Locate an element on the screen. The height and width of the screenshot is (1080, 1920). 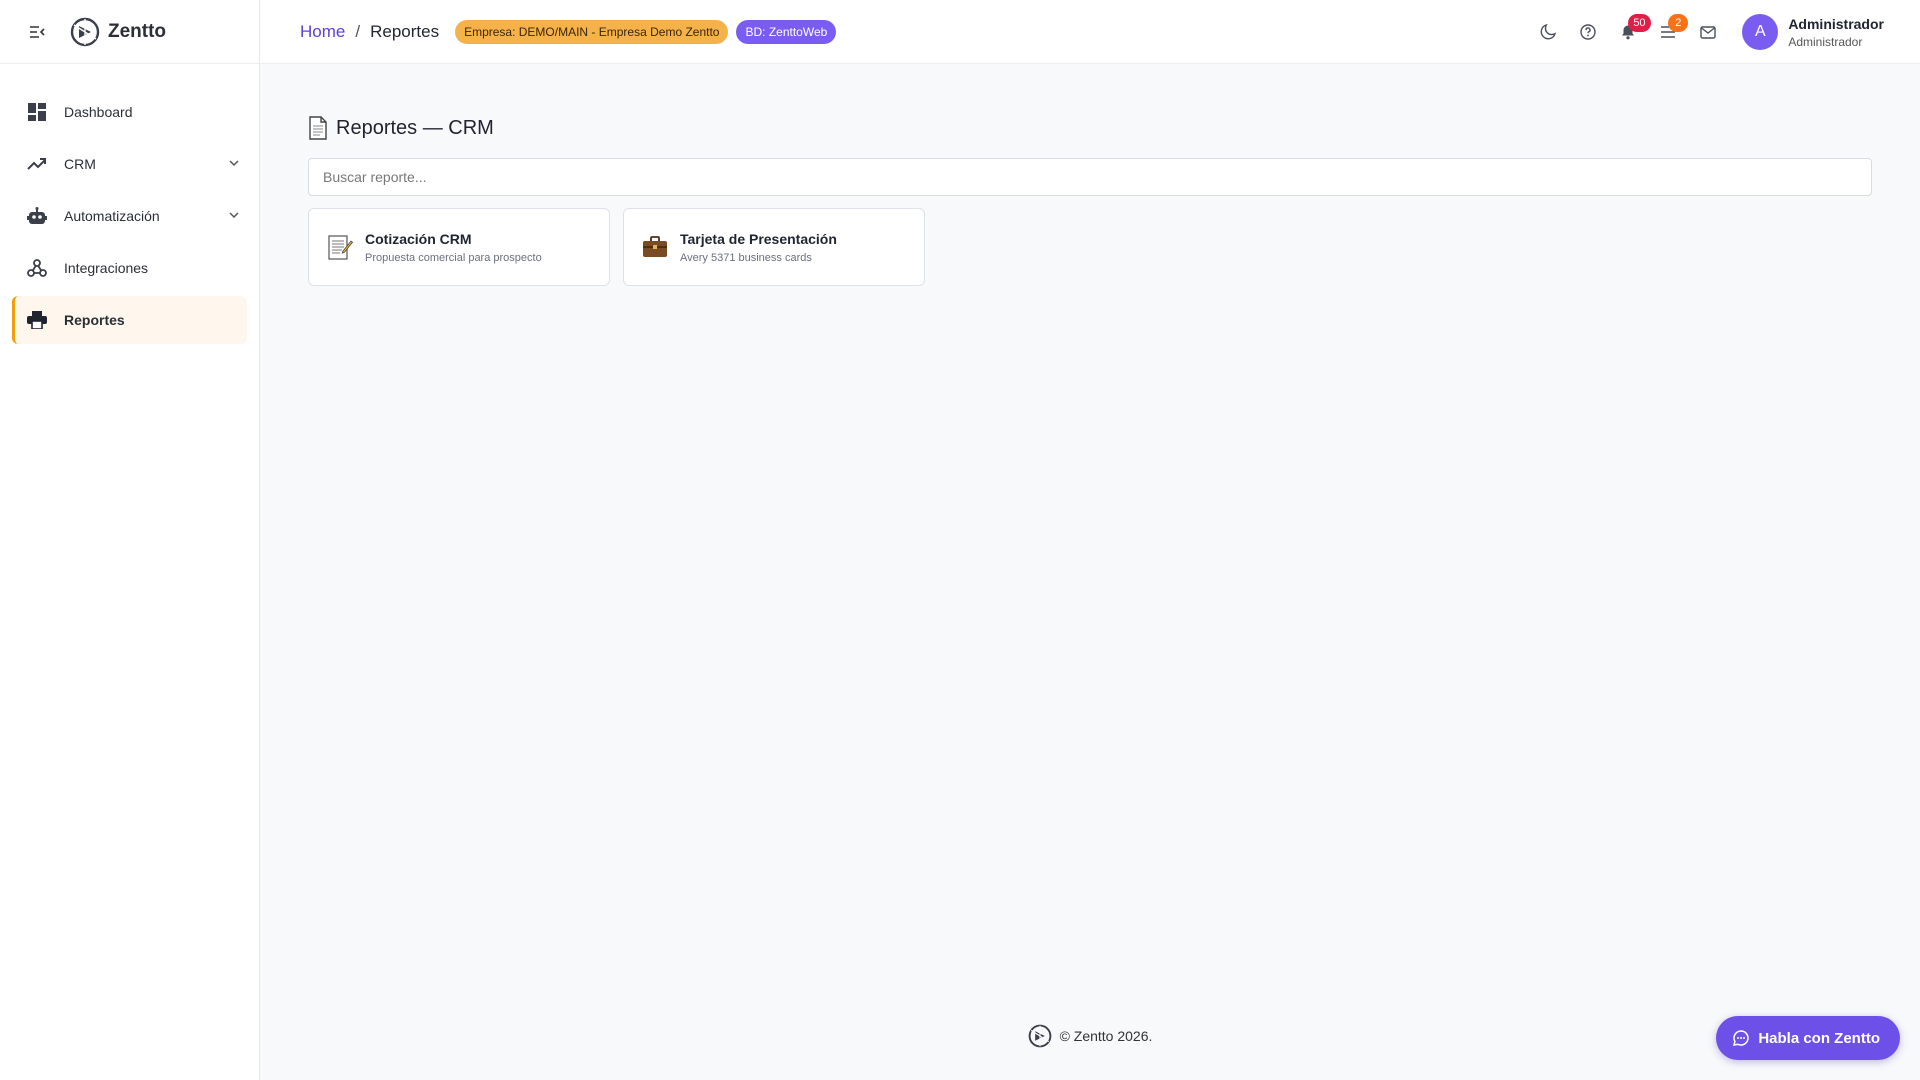
dark-mode-icon is located at coordinates (1548, 32).